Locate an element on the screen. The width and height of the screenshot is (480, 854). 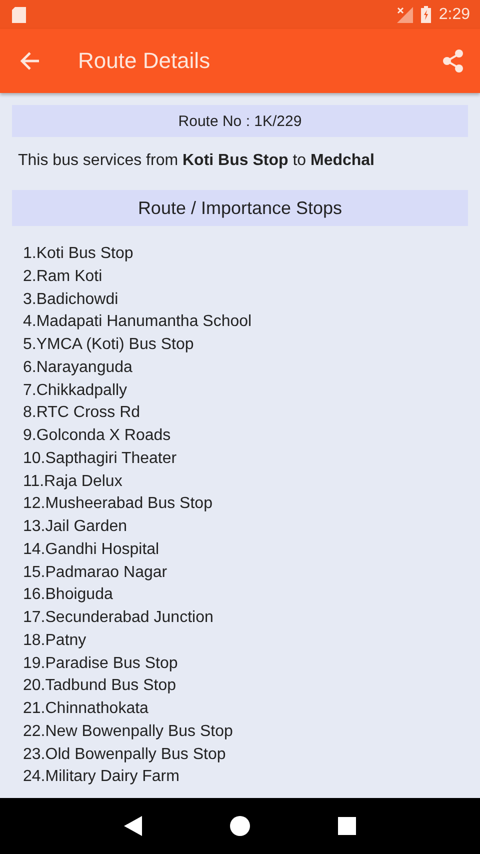
stop-item: 21.Chinnathokata is located at coordinates (86, 709).